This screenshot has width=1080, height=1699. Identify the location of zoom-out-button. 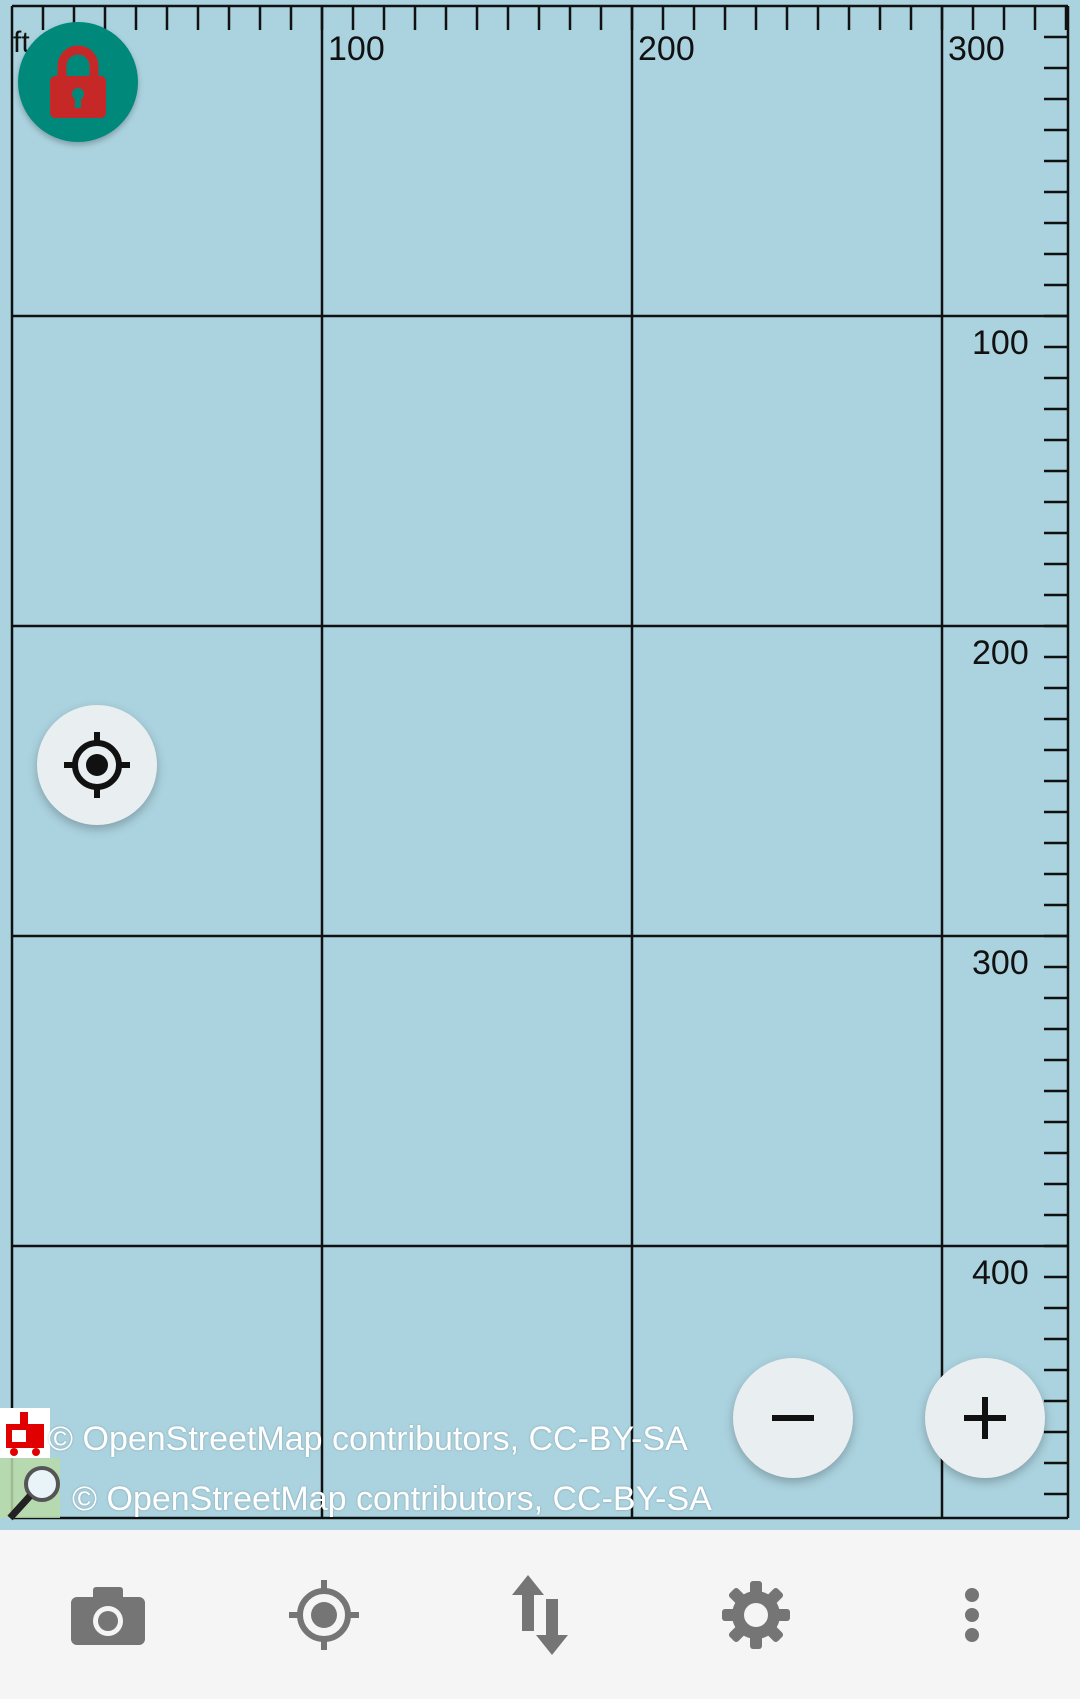
(793, 1418).